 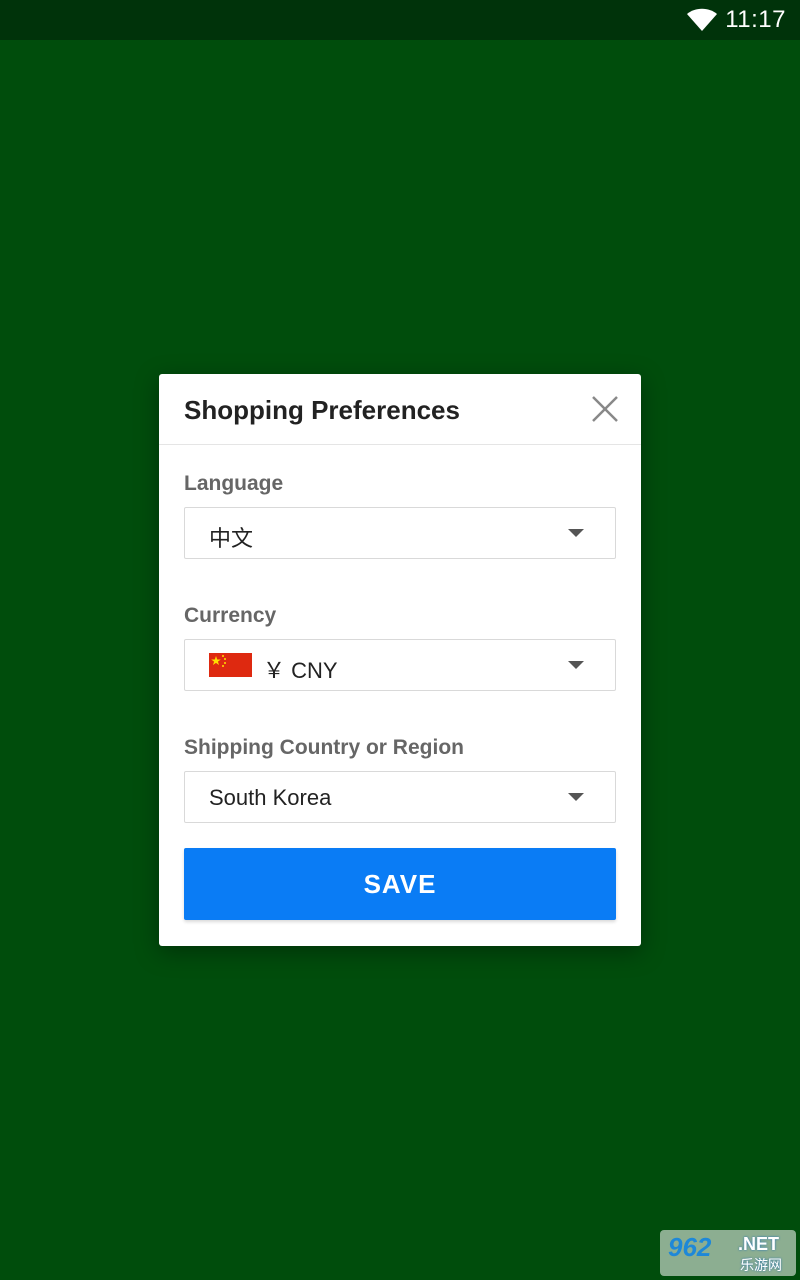 What do you see at coordinates (230, 615) in the screenshot?
I see `currency-label: Currency` at bounding box center [230, 615].